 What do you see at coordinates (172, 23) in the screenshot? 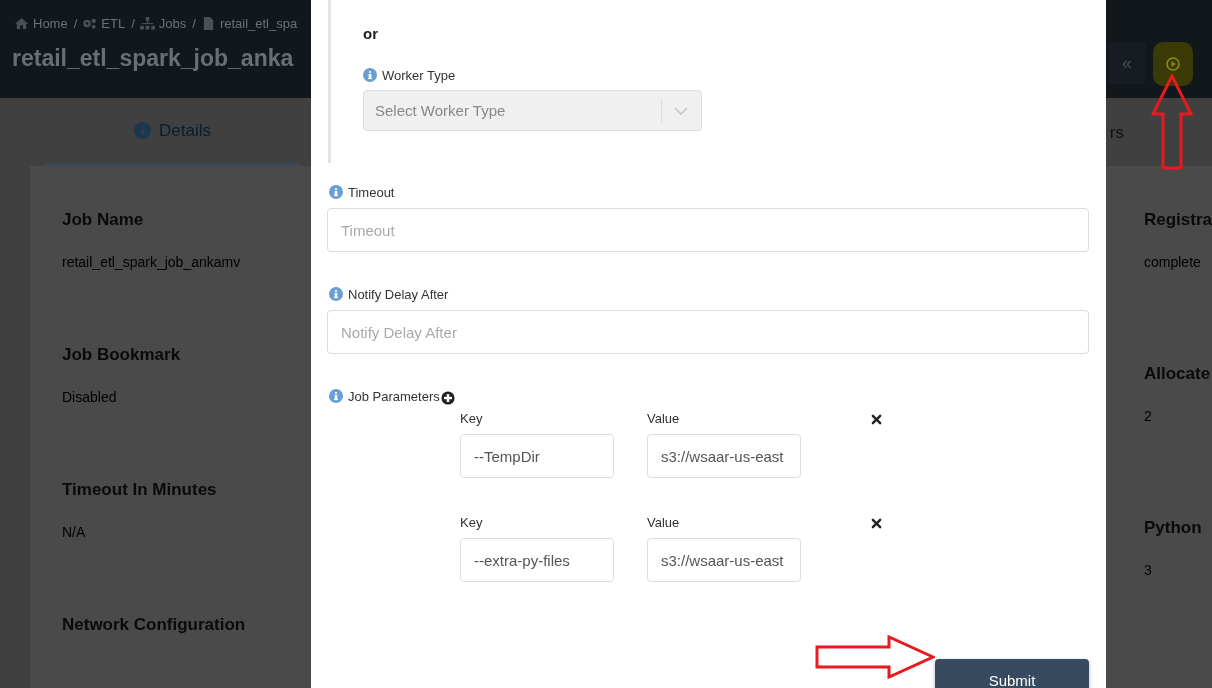
I see `breadcrumb-link: Jobs` at bounding box center [172, 23].